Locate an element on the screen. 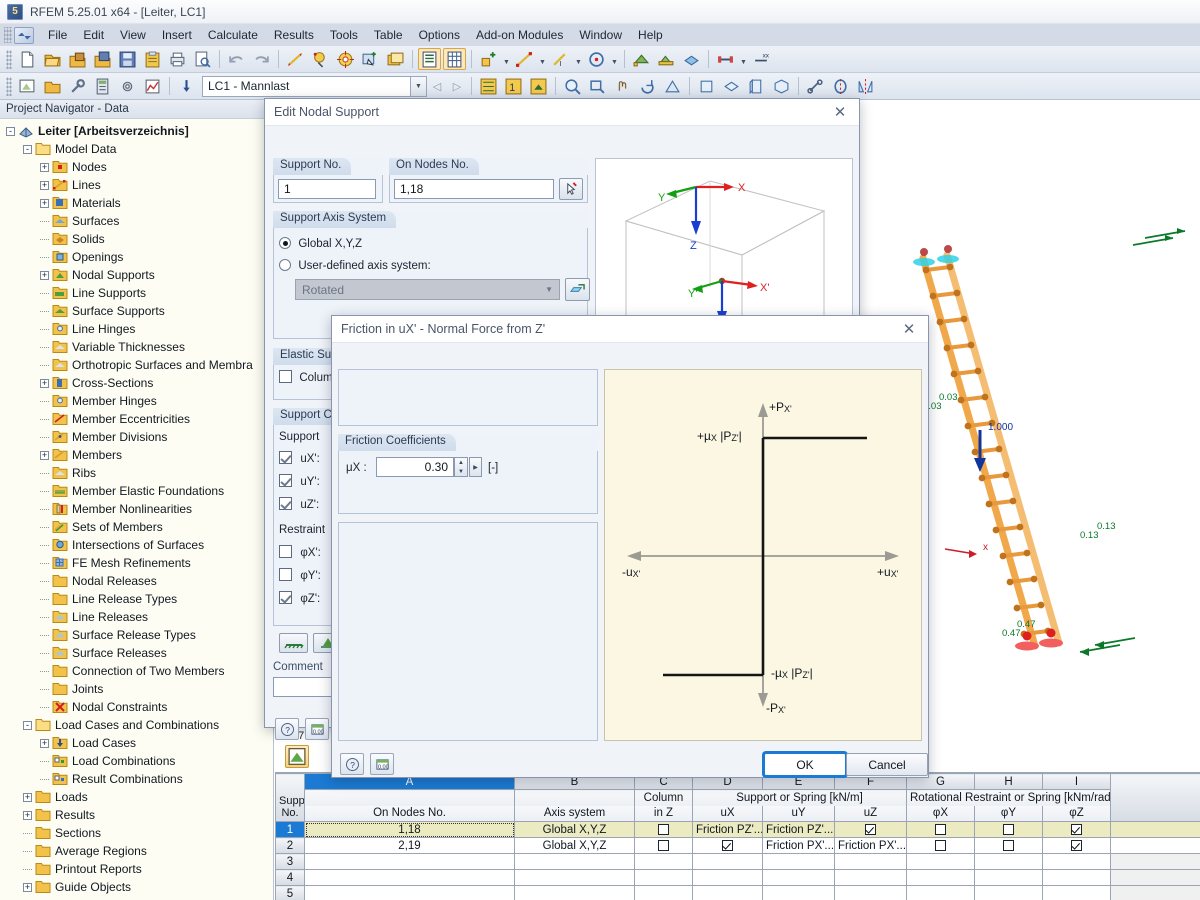  edit-axis-icon is located at coordinates (577, 289).